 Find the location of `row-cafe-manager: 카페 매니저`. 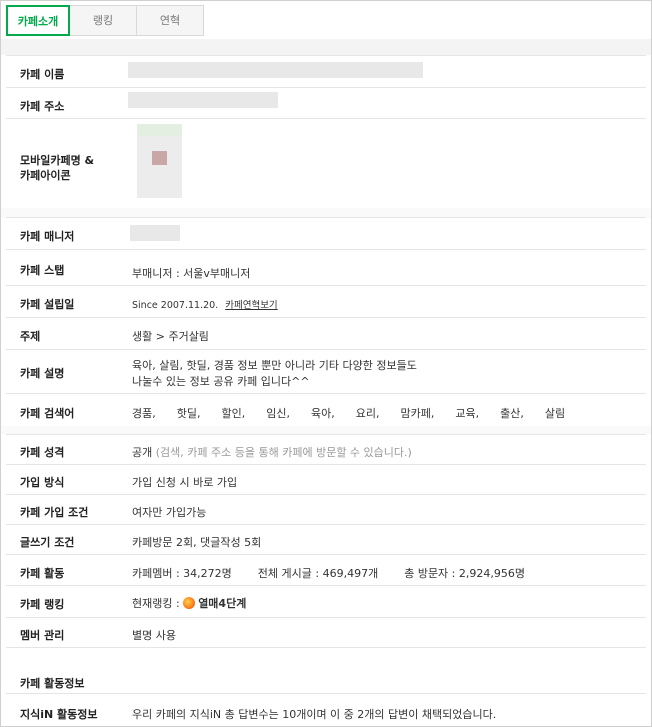

row-cafe-manager: 카페 매니저 is located at coordinates (326, 233).